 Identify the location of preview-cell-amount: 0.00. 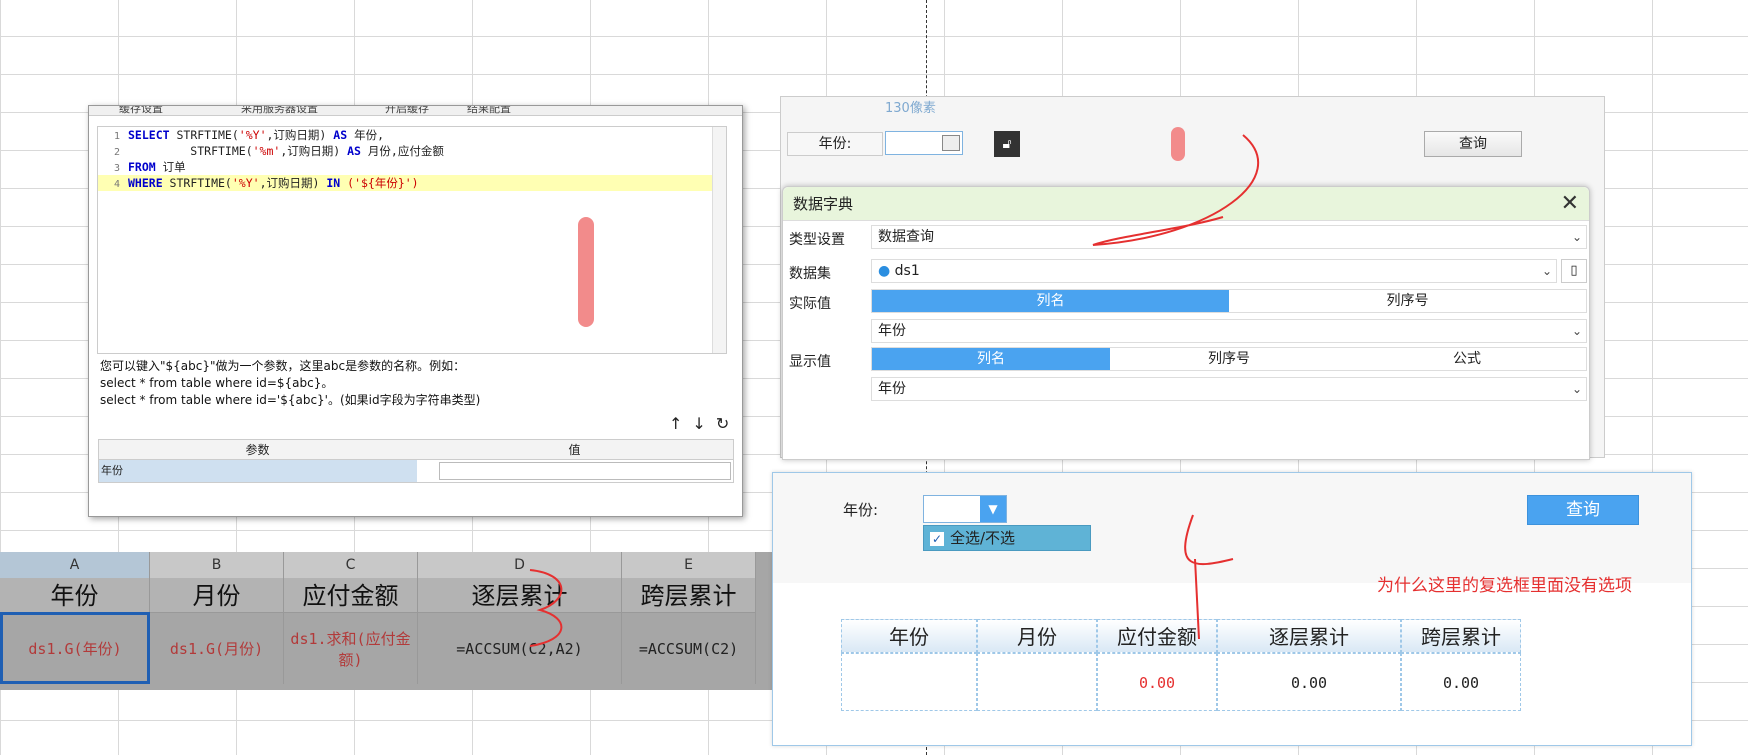
(1157, 682).